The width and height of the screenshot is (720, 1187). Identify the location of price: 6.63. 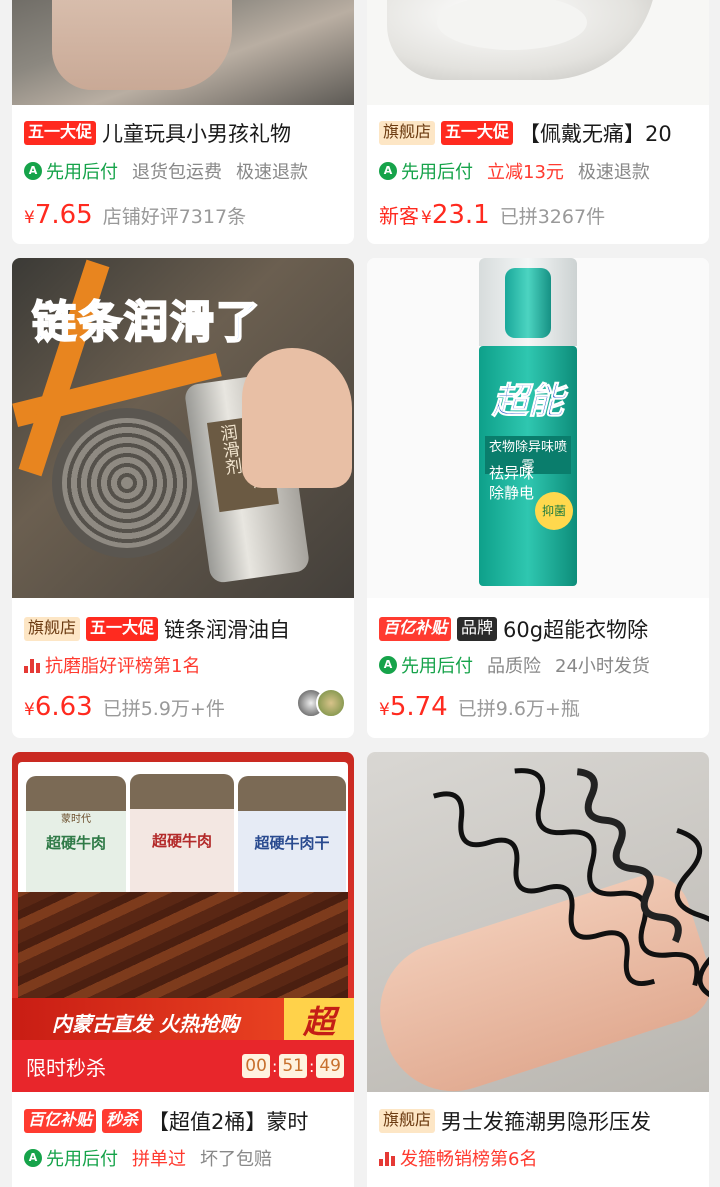
(63, 707).